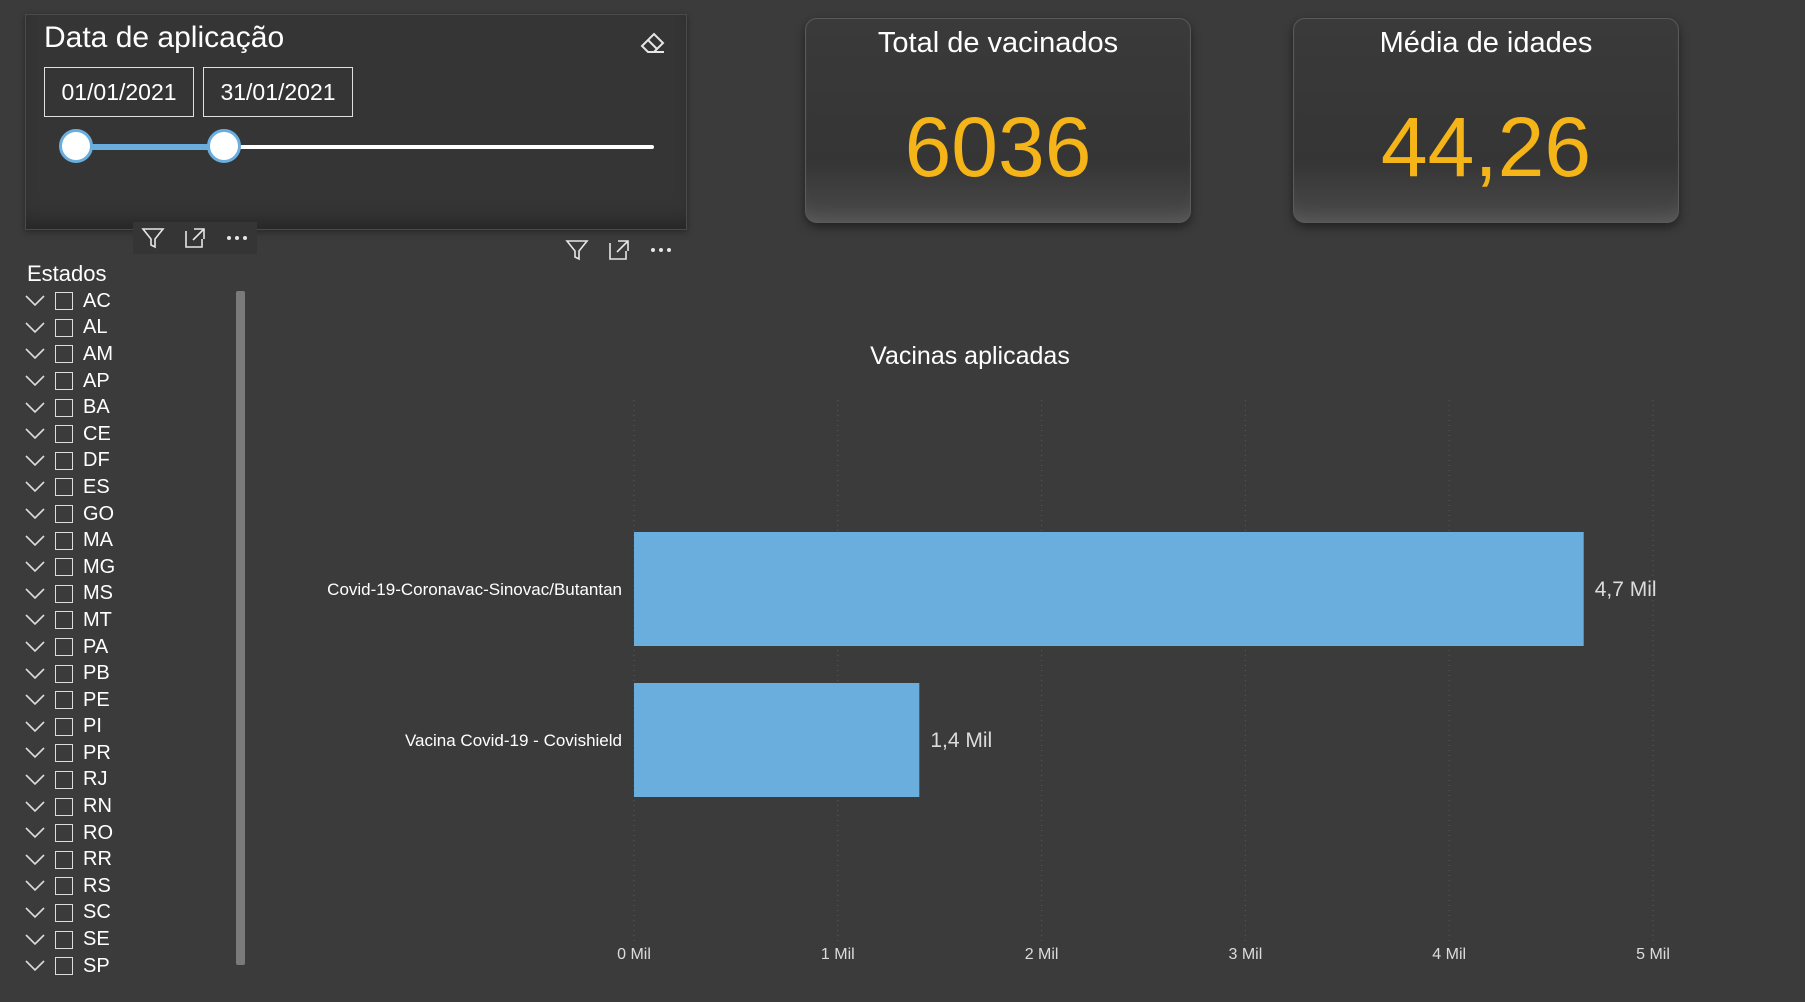 The width and height of the screenshot is (1805, 1002). Describe the element at coordinates (126, 939) in the screenshot. I see `estado-item-se: SE` at that location.